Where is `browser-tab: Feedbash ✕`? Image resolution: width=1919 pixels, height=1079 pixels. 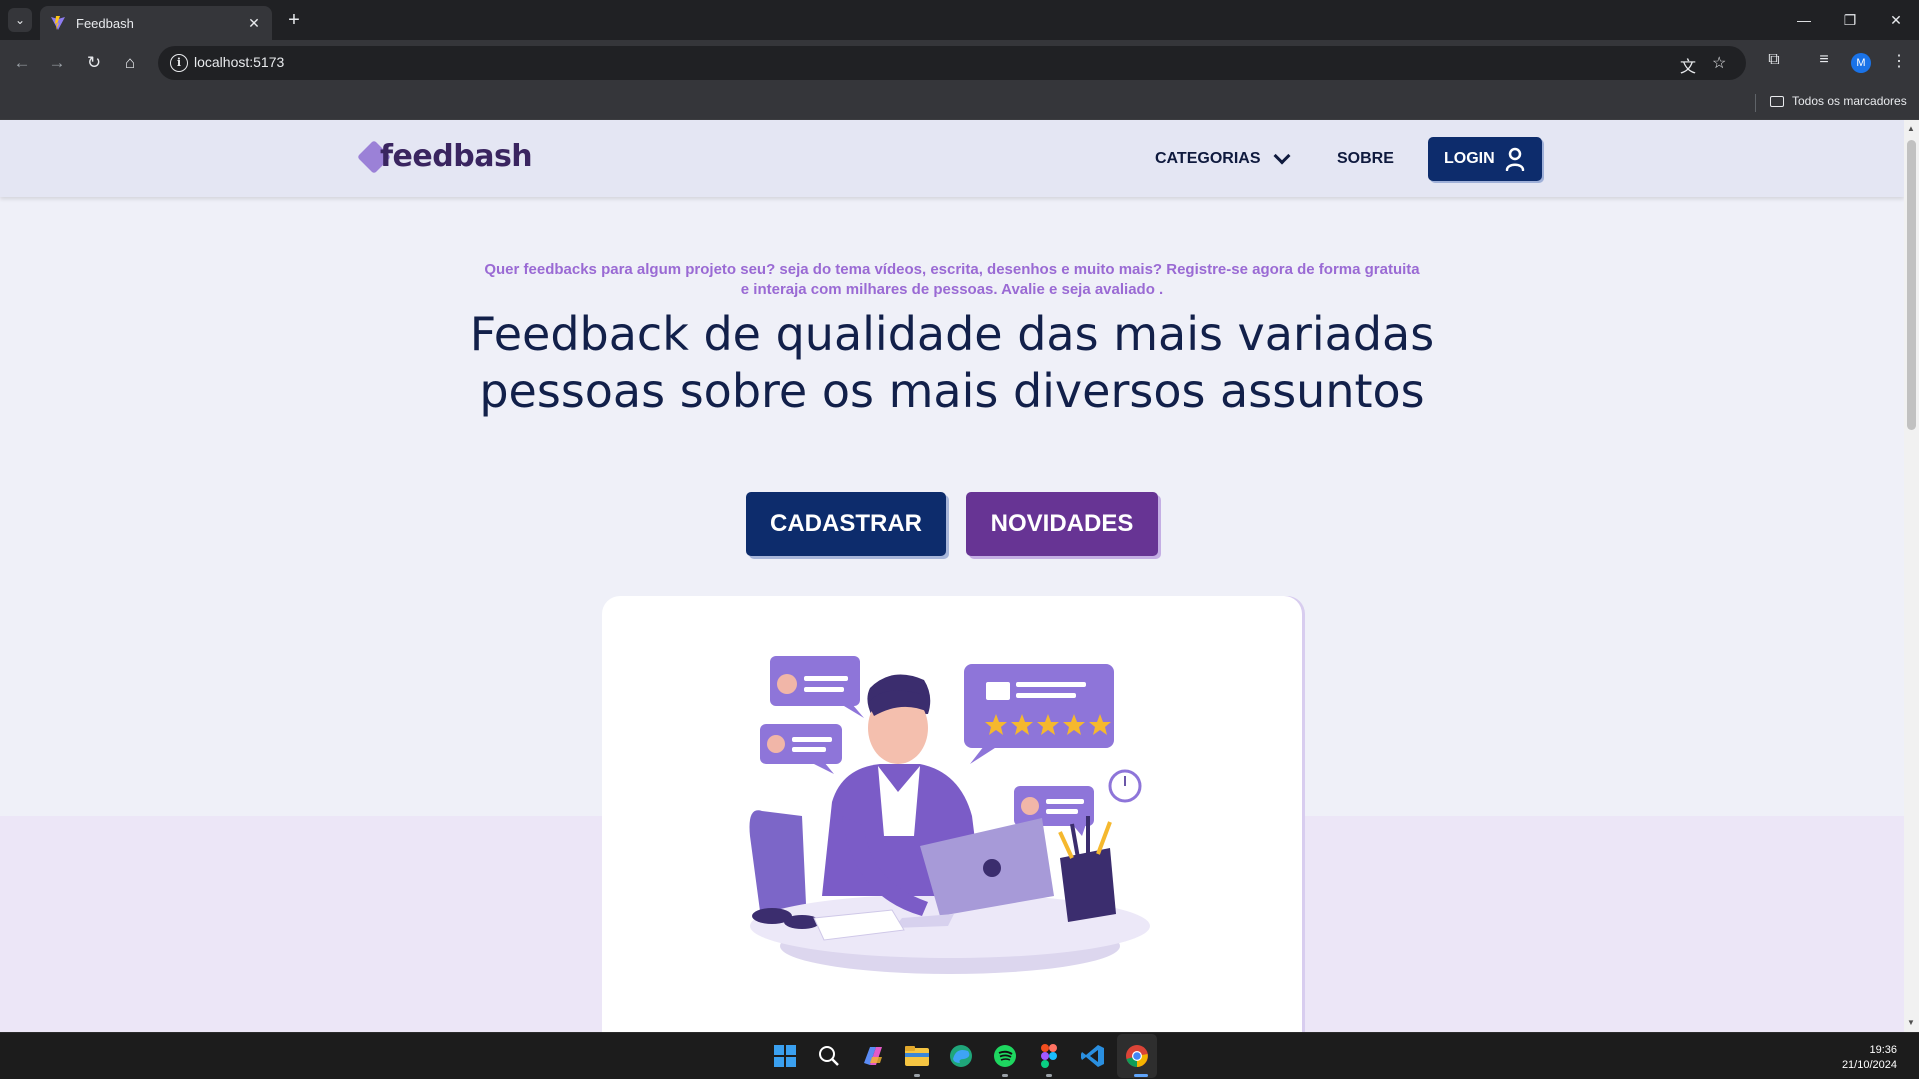 browser-tab: Feedbash ✕ is located at coordinates (156, 23).